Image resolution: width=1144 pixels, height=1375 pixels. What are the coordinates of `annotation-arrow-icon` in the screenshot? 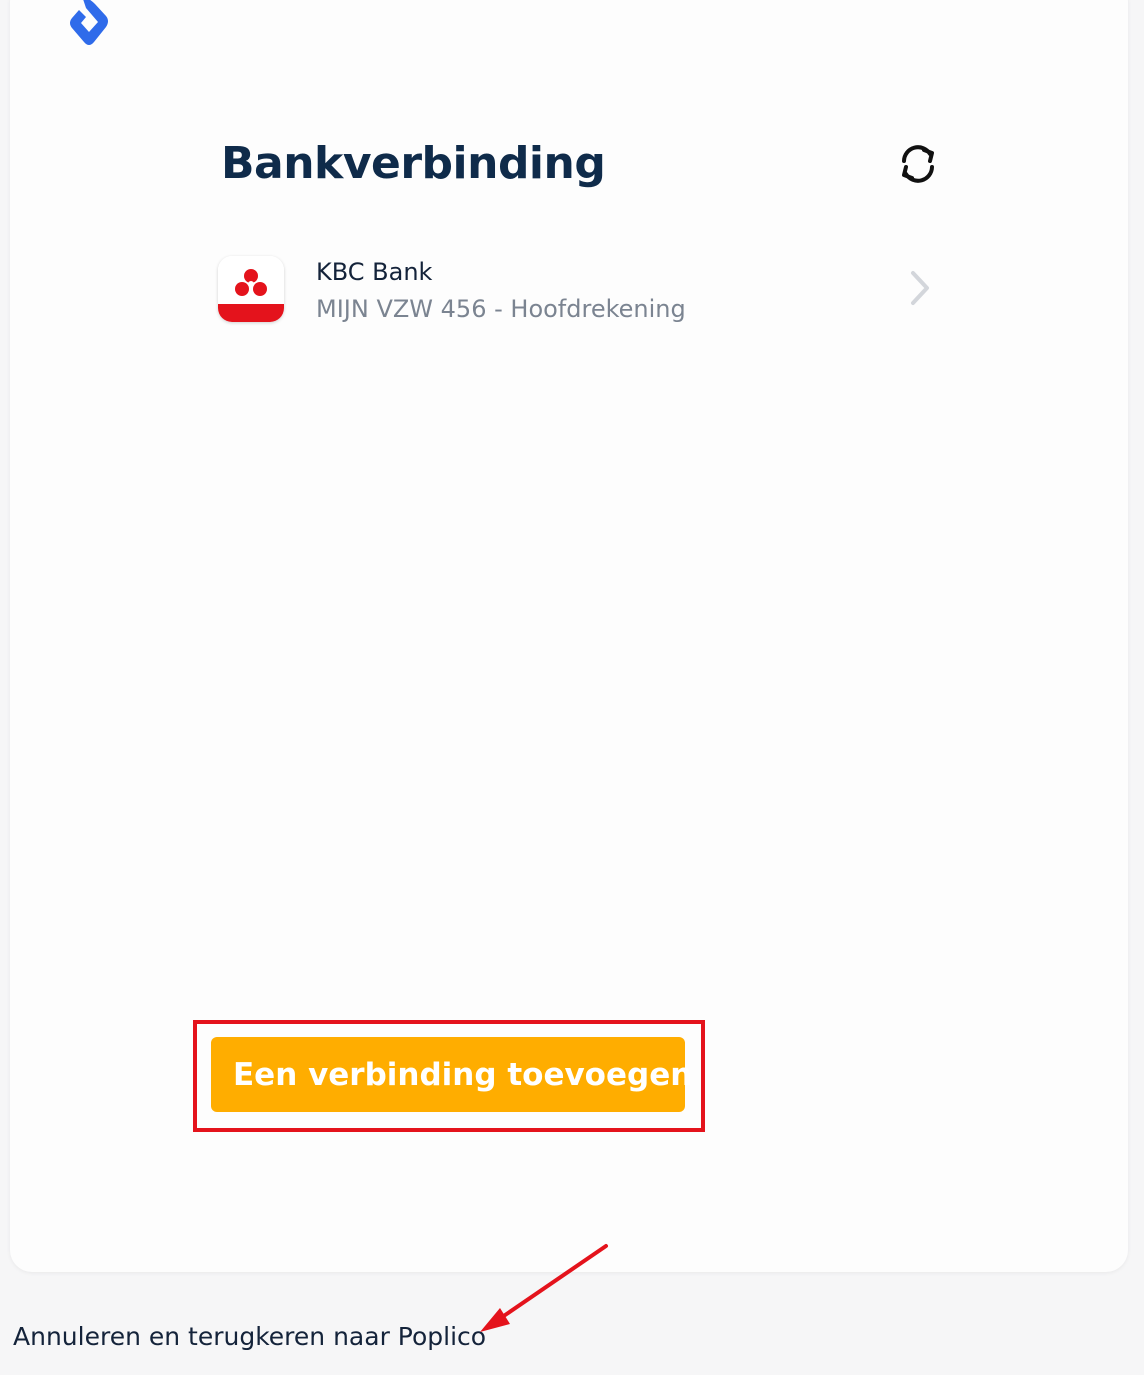 It's located at (544, 1288).